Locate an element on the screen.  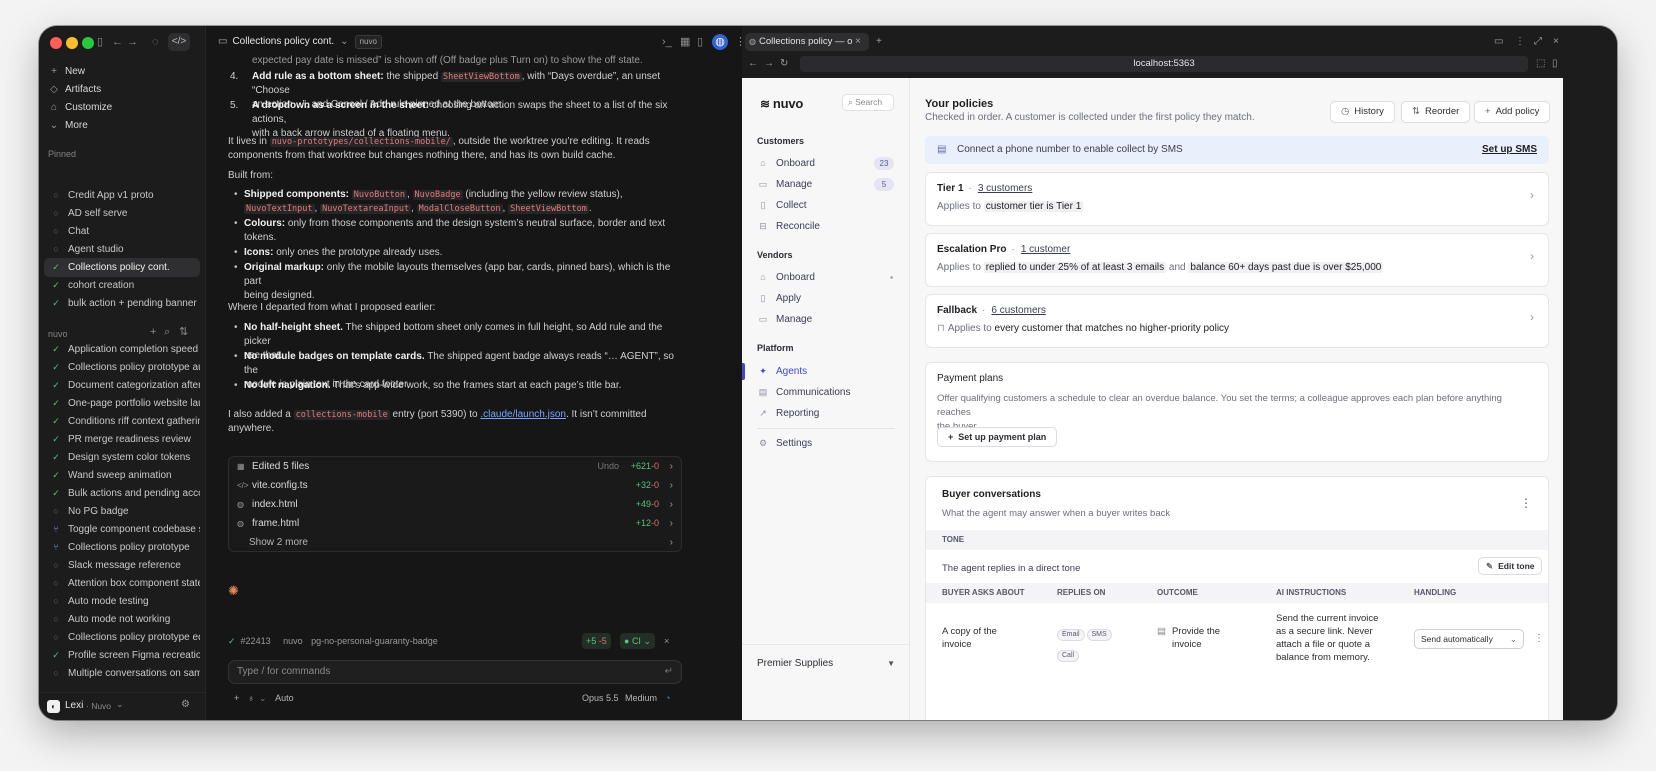
set-up-payment-plan-button: + Set up payment plan is located at coordinates (997, 437).